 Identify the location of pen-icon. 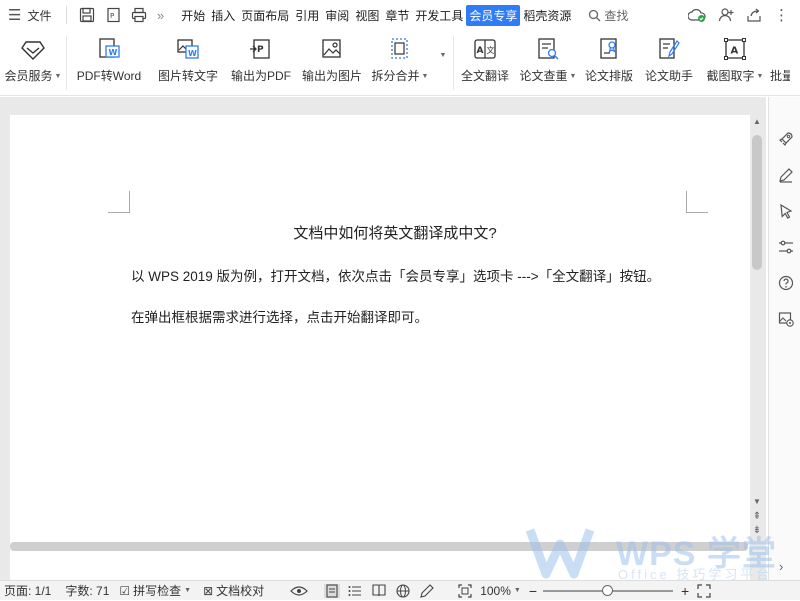
(786, 175).